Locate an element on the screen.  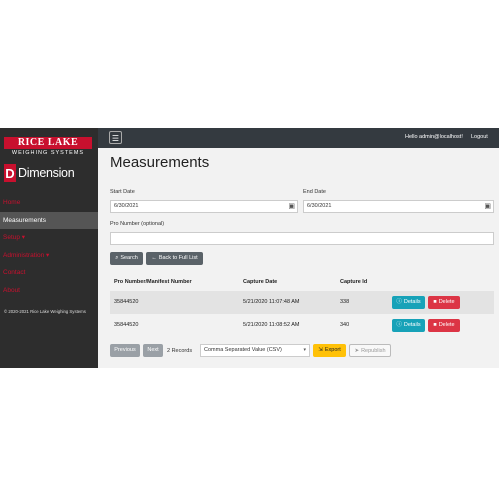
menu-toggle-button: ☰ is located at coordinates (115, 137).